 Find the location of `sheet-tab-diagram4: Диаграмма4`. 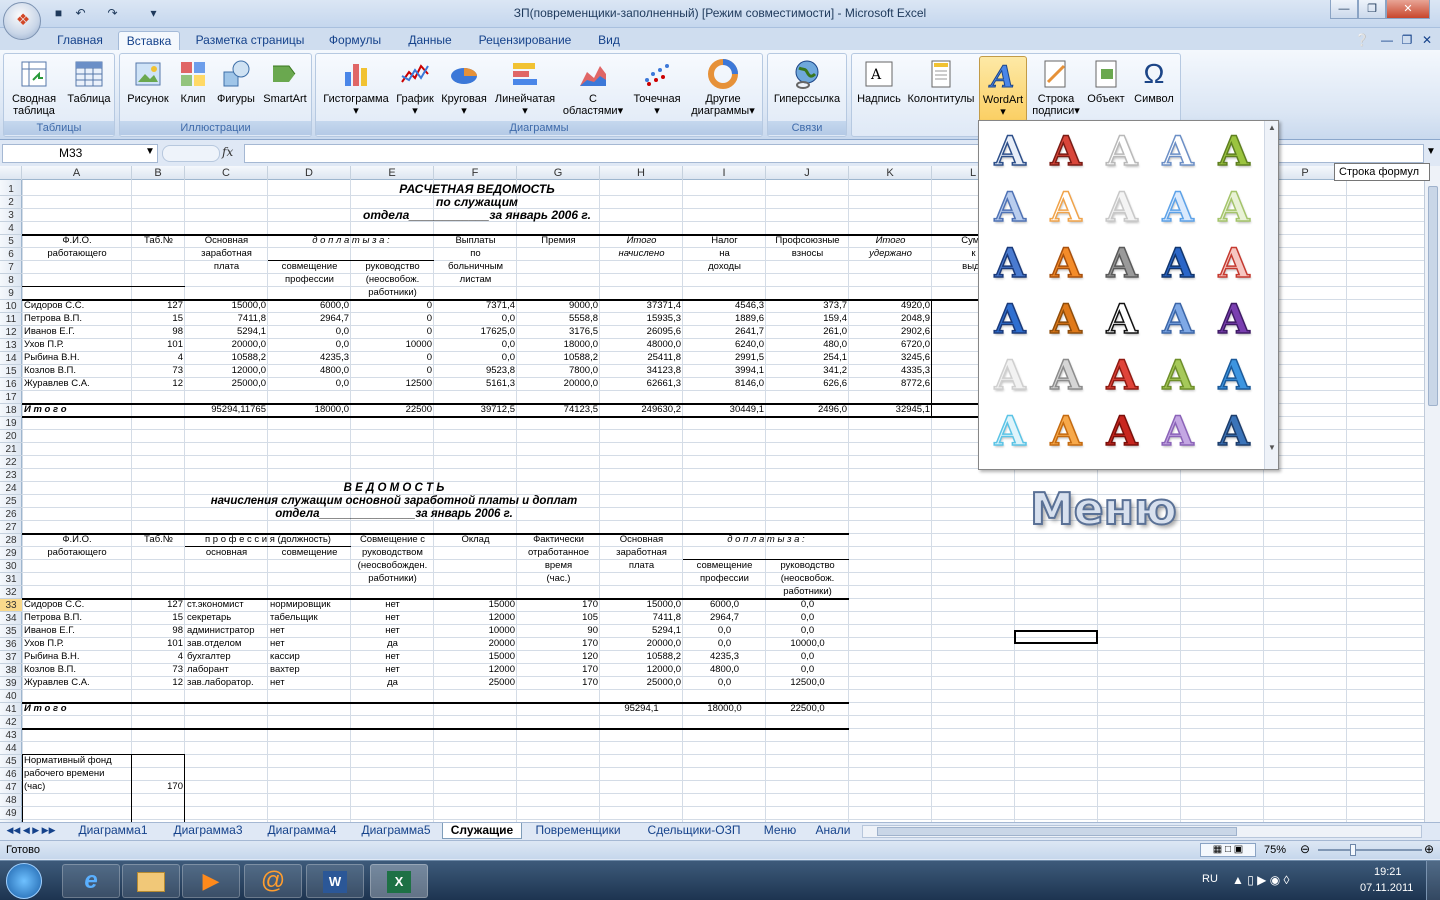

sheet-tab-diagram4: Диаграмма4 is located at coordinates (302, 831).